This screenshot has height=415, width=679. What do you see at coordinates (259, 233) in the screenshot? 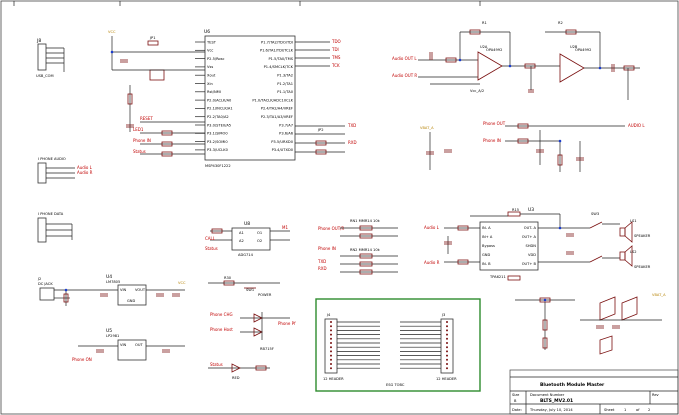
I see `svg-text: O1` at bounding box center [259, 233].